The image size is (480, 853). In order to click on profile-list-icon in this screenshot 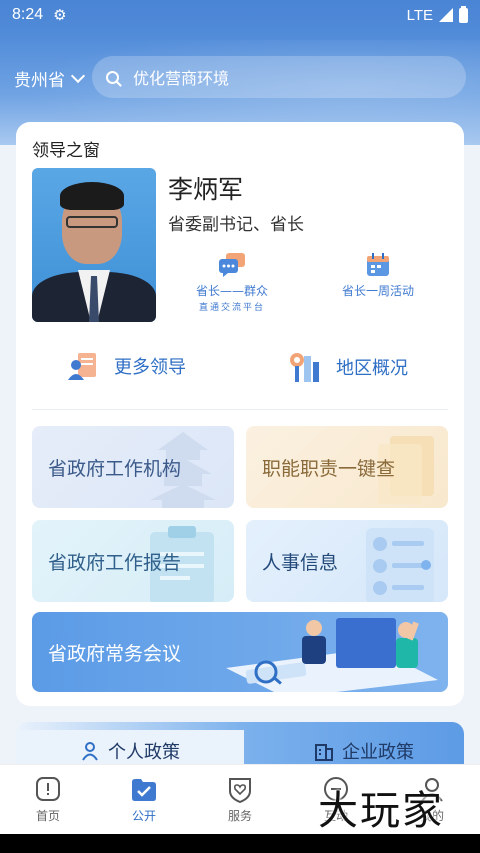, I will do `click(400, 565)`.